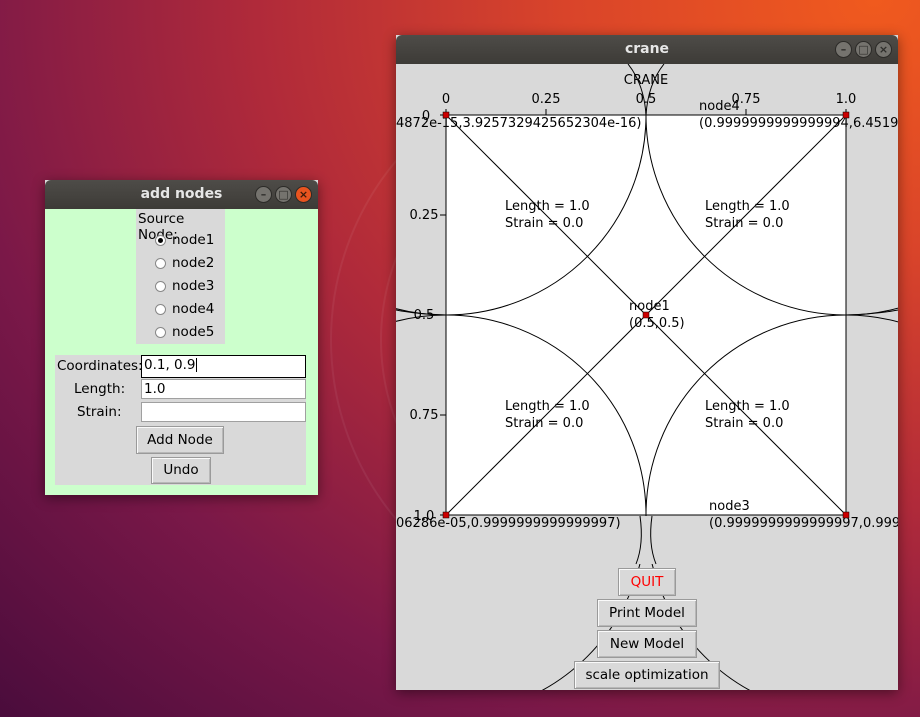 The height and width of the screenshot is (717, 920). What do you see at coordinates (99, 412) in the screenshot?
I see `strain-label: Strain:` at bounding box center [99, 412].